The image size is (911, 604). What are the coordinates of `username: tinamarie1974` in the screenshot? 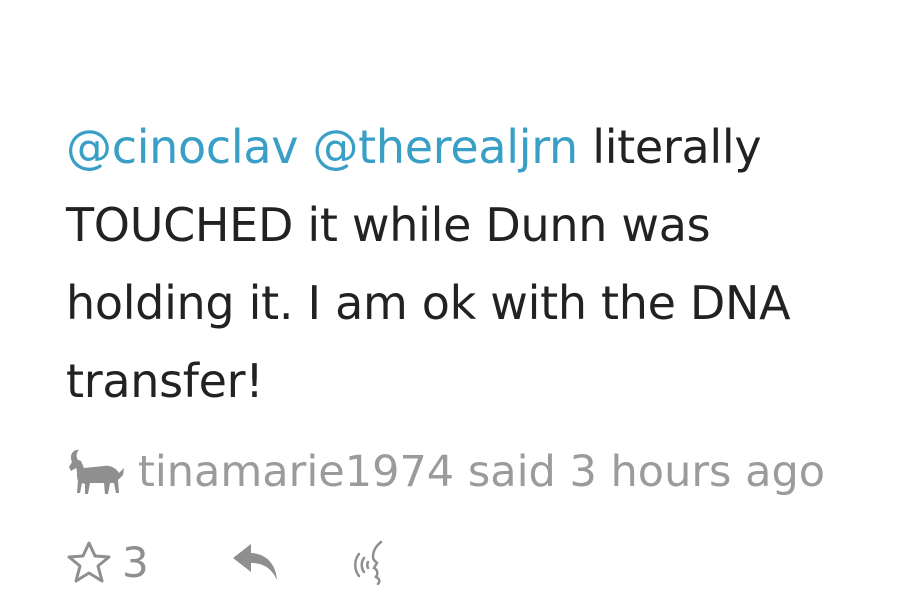 It's located at (296, 472).